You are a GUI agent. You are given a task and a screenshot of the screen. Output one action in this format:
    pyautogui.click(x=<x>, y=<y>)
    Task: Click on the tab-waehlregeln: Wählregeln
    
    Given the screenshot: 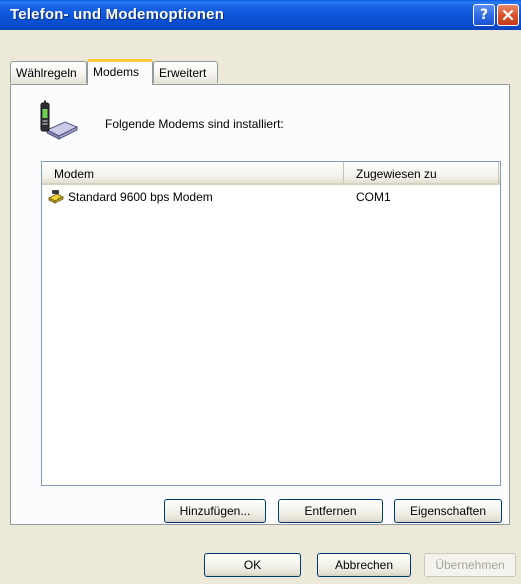 What is the action you would take?
    pyautogui.click(x=48, y=72)
    